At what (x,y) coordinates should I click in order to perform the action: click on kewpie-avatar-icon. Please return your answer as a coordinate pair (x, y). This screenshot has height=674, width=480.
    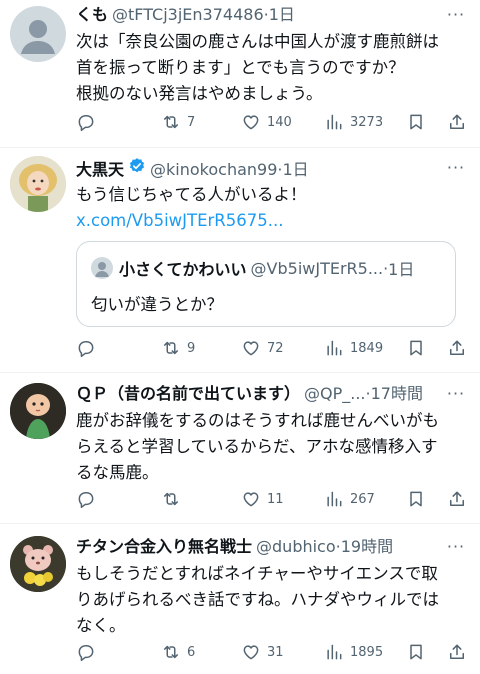
    Looking at the image, I should click on (38, 411).